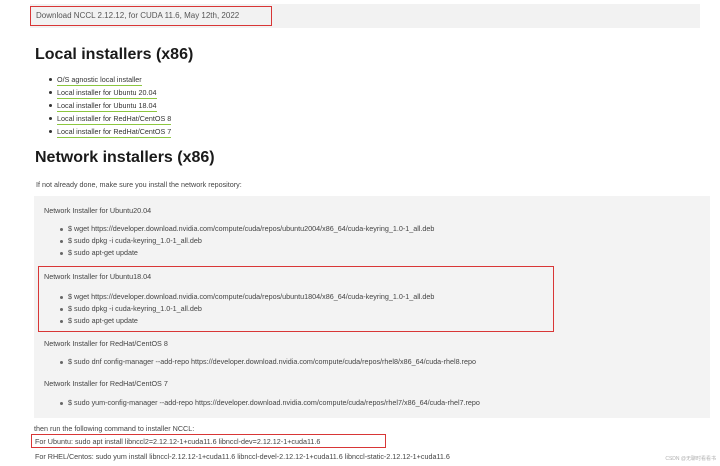 The image size is (720, 466). Describe the element at coordinates (114, 119) in the screenshot. I see `local-installer-link: Local installer for RedHat/CentOS 8` at that location.